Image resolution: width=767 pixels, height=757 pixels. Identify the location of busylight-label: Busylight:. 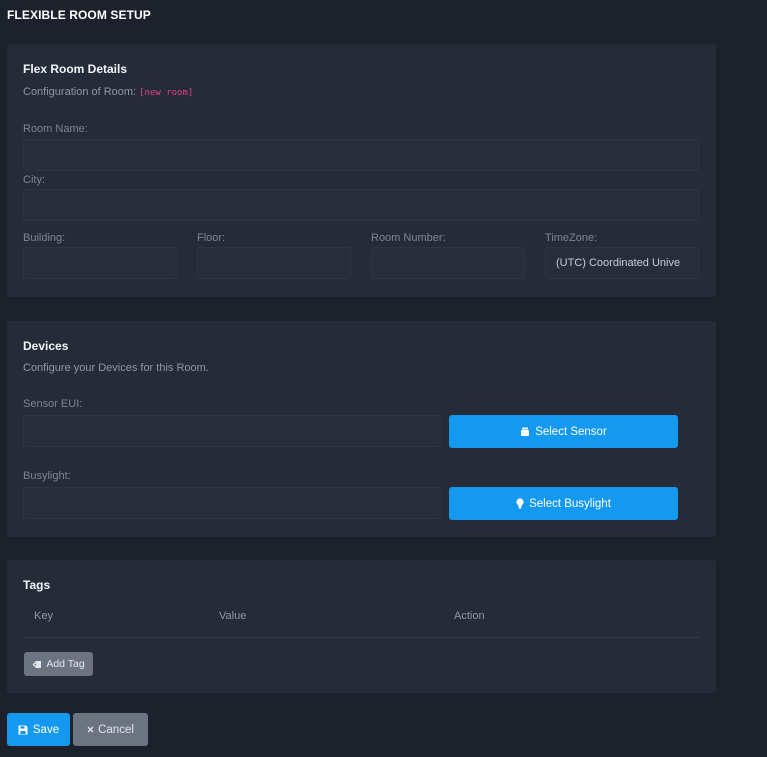
(47, 476).